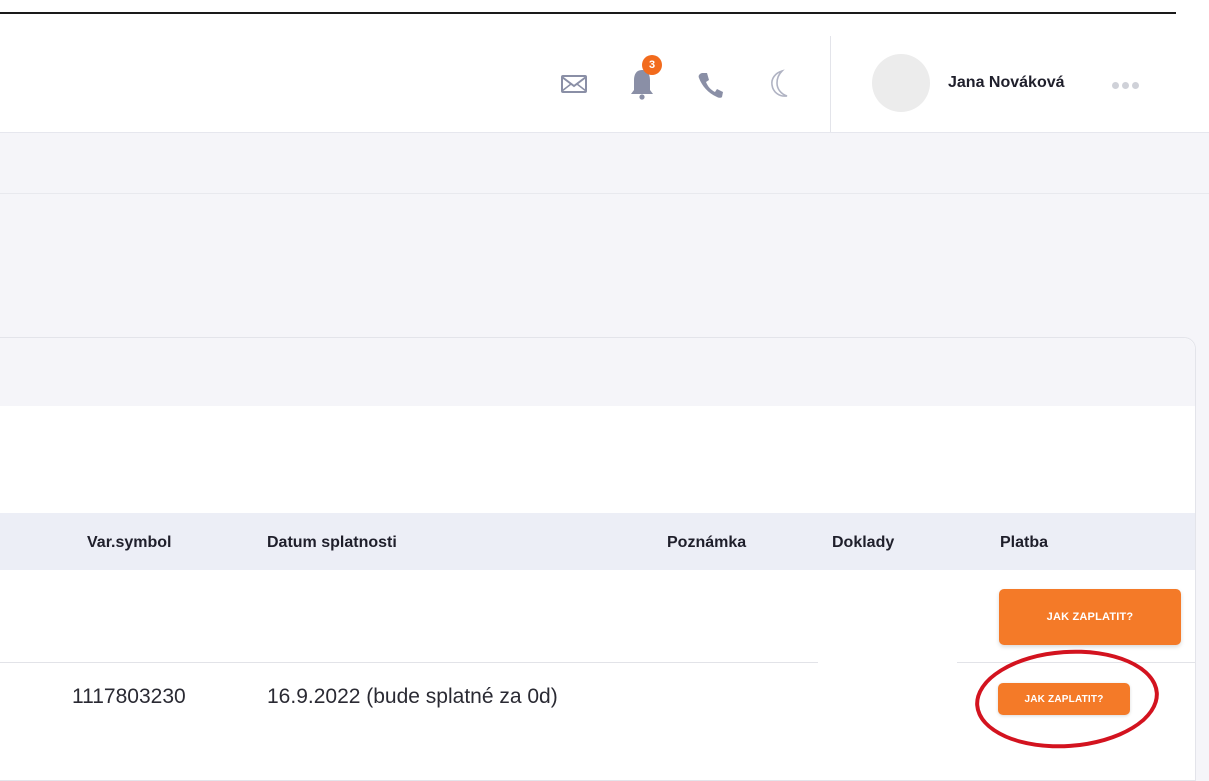  I want to click on var-symbol-cell: 1117803230, so click(129, 696).